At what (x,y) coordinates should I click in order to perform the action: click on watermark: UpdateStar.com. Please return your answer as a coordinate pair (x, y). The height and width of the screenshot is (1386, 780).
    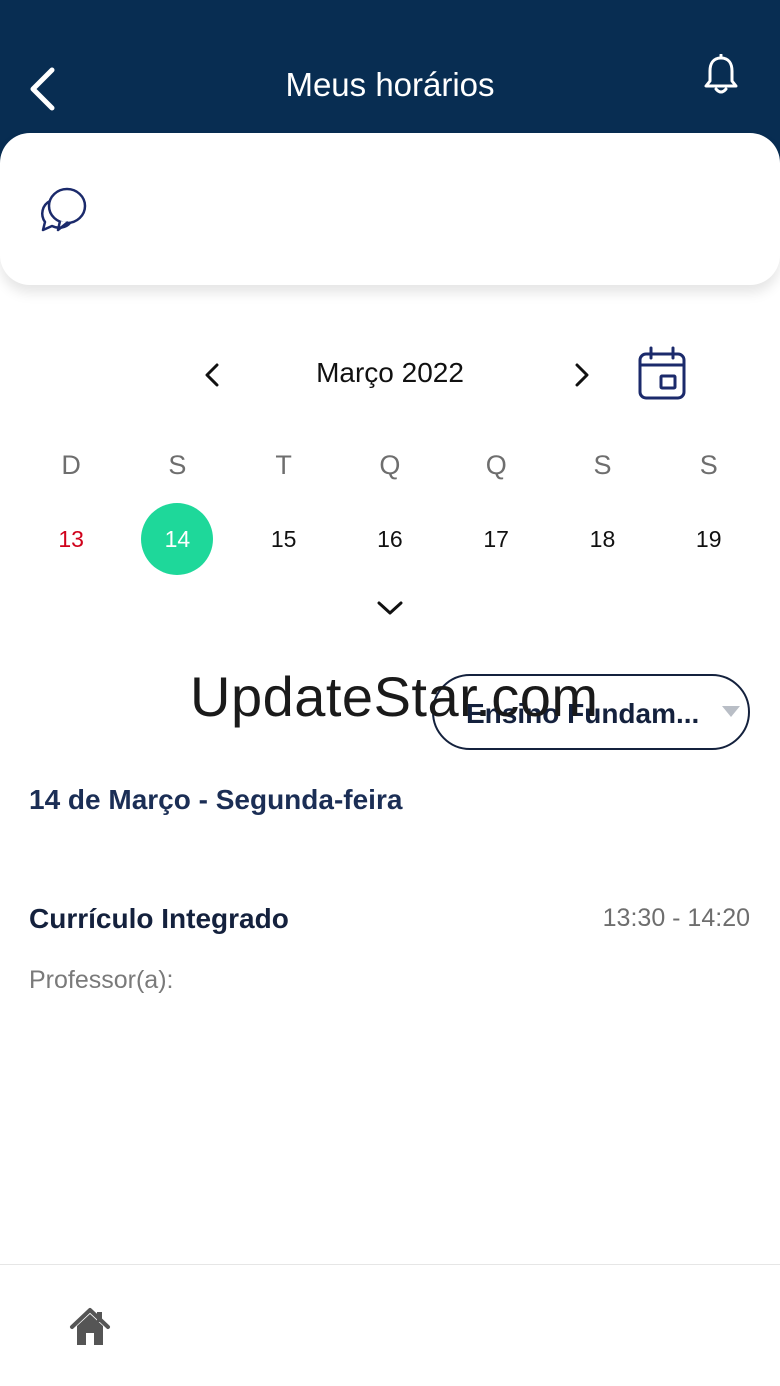
    Looking at the image, I should click on (394, 696).